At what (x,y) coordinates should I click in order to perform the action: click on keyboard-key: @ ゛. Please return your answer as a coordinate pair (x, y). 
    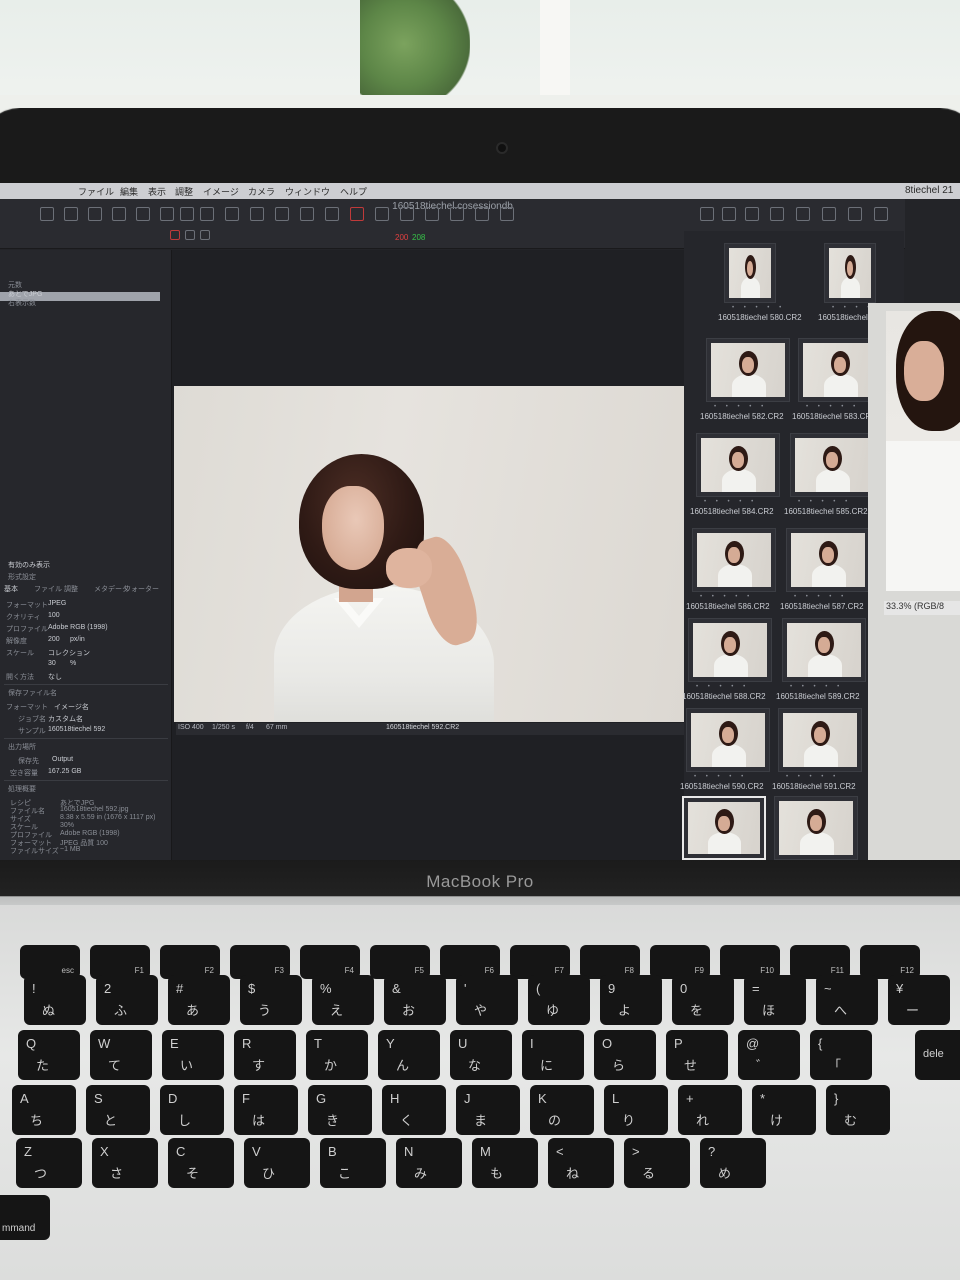
    Looking at the image, I should click on (769, 1055).